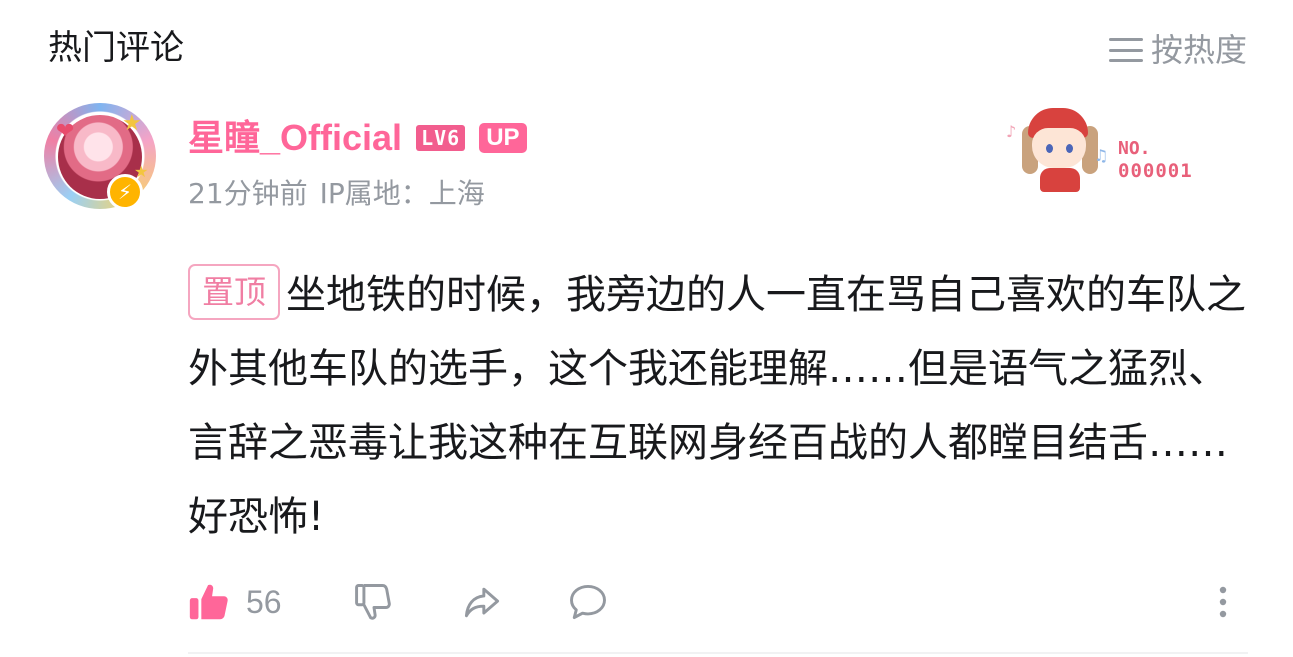  What do you see at coordinates (248, 193) in the screenshot?
I see `comment-time: 21分钟前` at bounding box center [248, 193].